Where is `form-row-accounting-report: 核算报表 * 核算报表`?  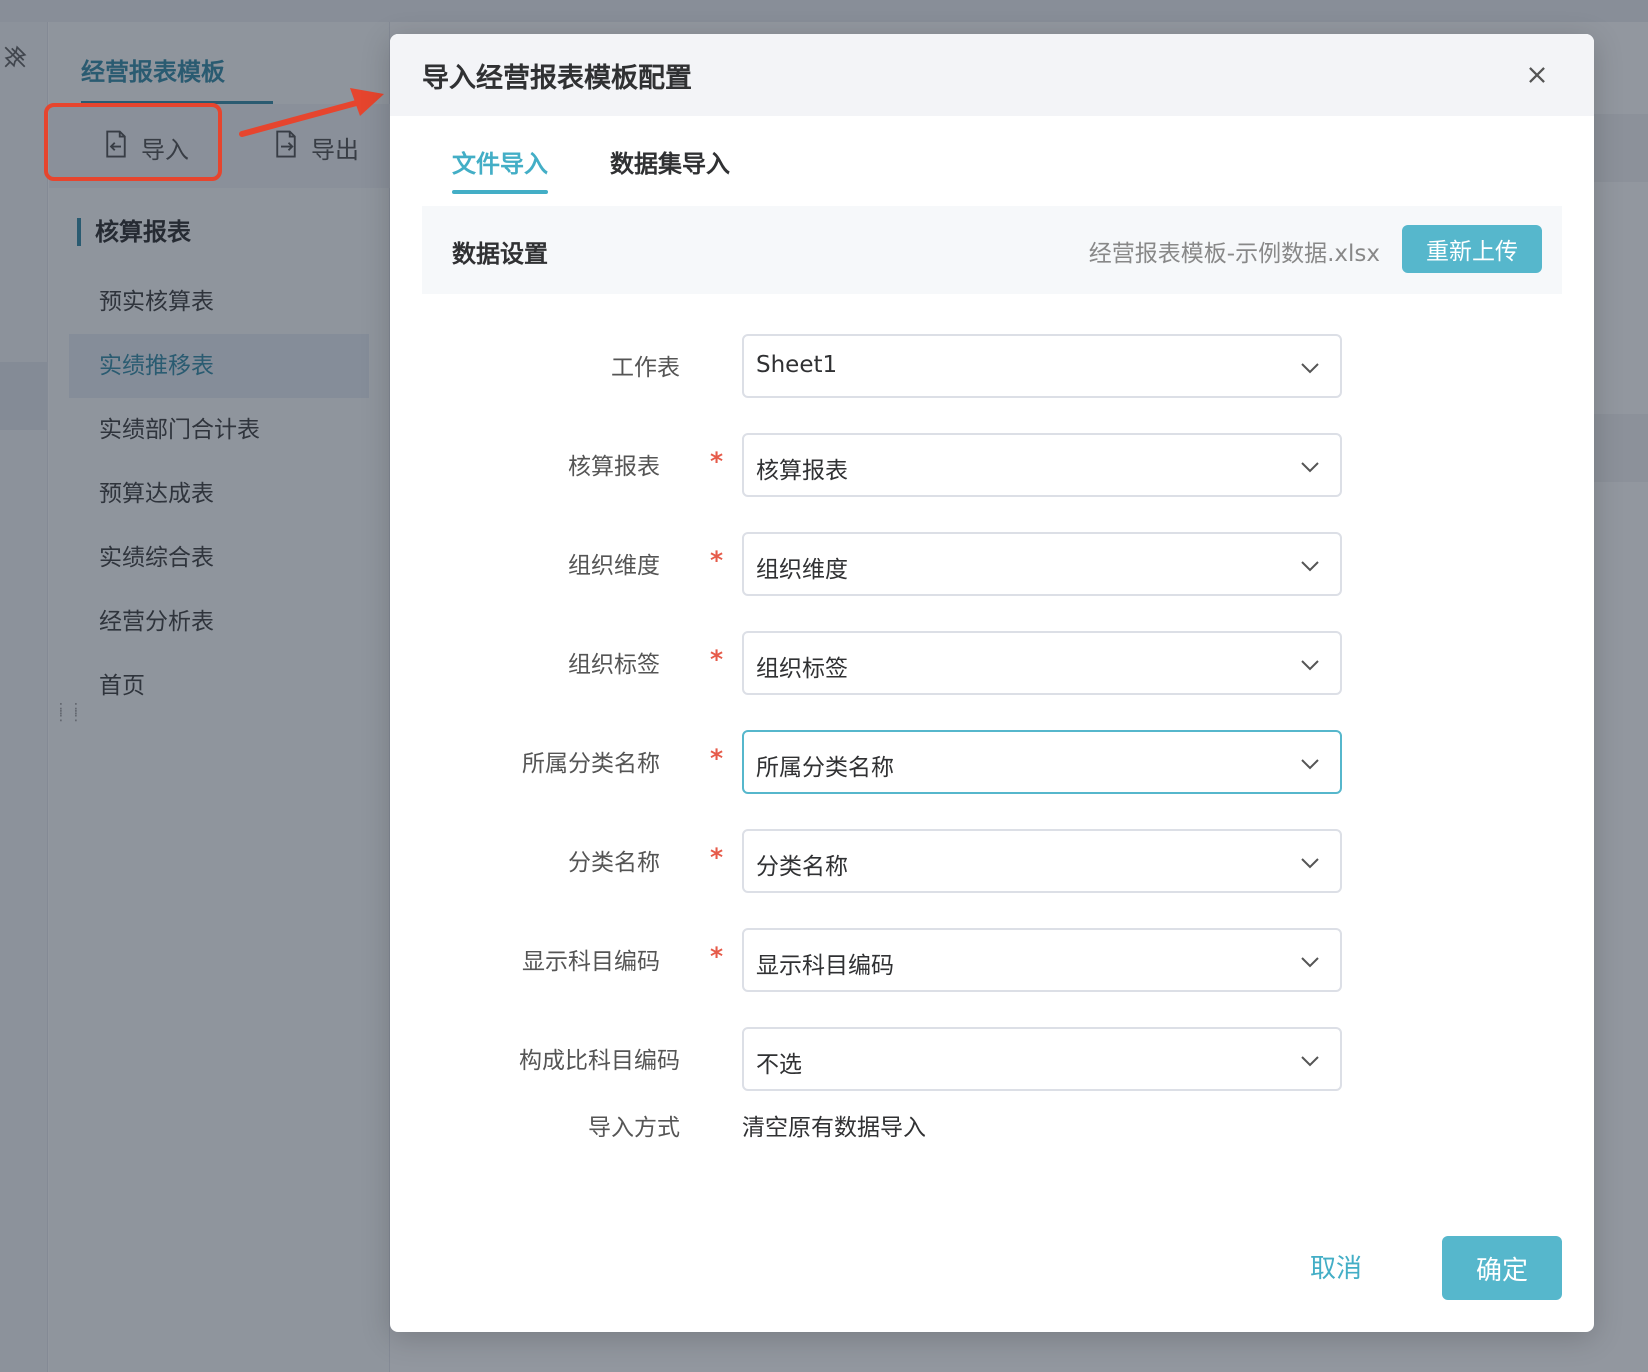 form-row-accounting-report: 核算报表 * 核算报表 is located at coordinates (992, 465).